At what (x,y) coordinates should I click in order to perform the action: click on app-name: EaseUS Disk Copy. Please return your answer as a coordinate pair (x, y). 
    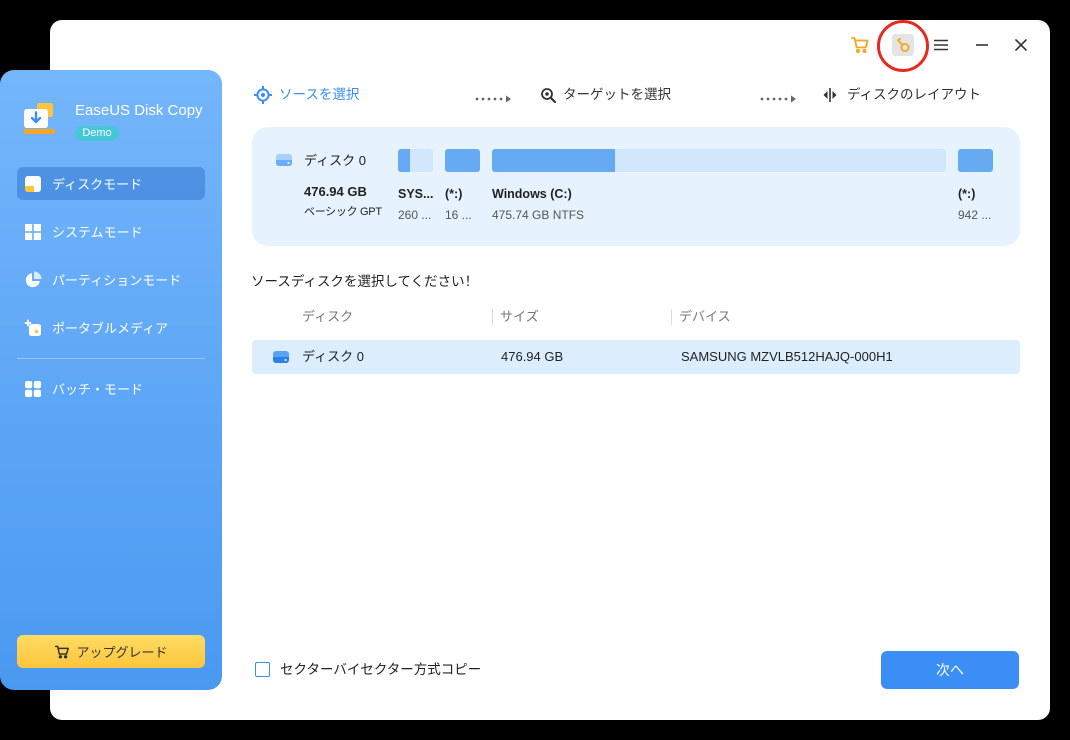
    Looking at the image, I should click on (139, 110).